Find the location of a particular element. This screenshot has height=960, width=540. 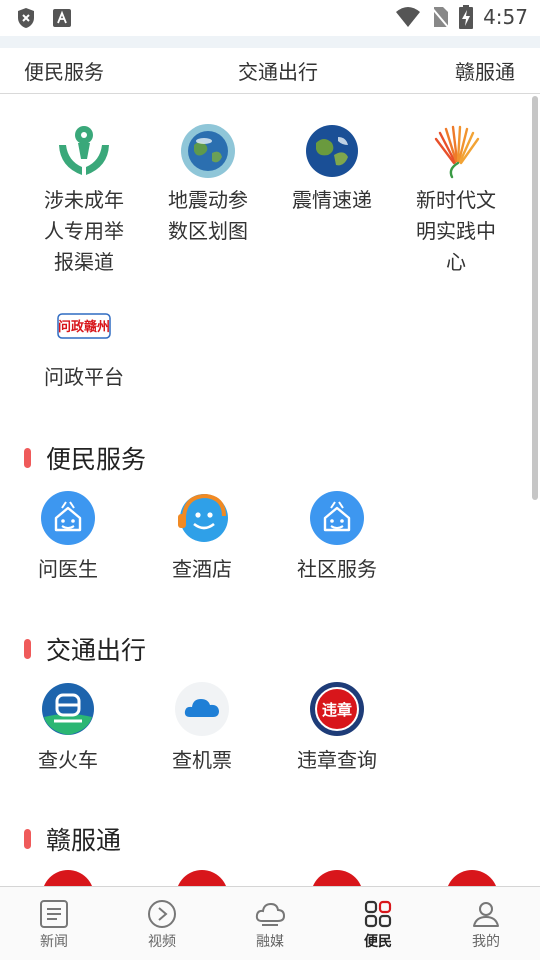

no-sim-icon is located at coordinates (440, 17).